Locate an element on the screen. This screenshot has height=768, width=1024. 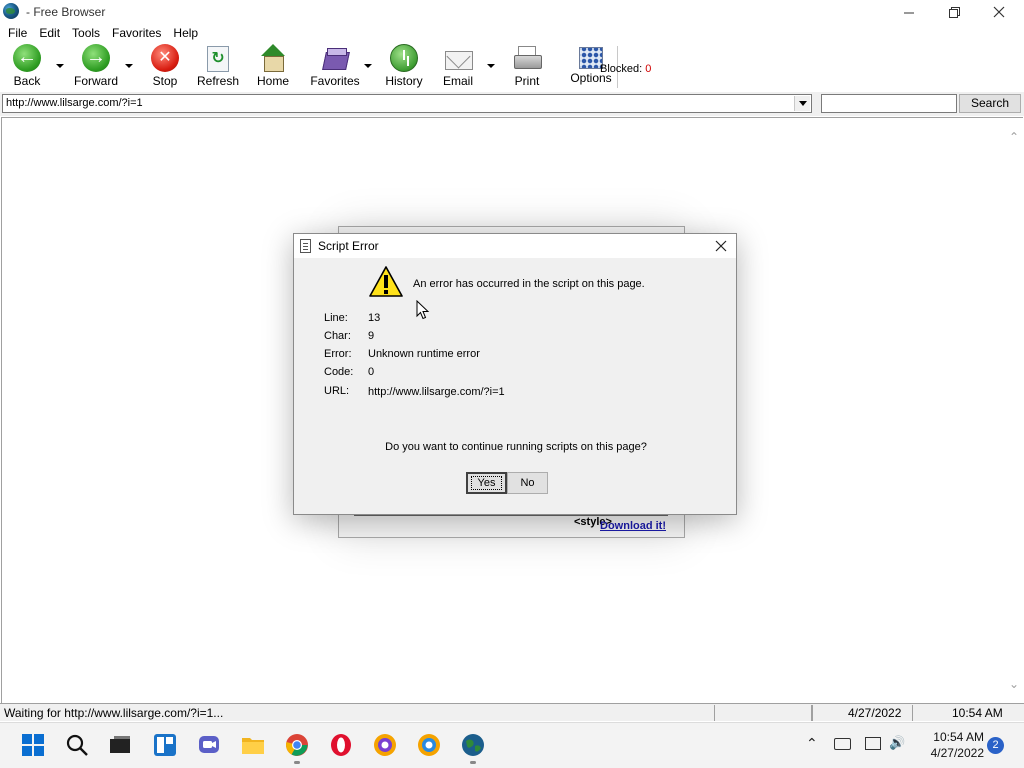
email-label: Email is located at coordinates (457, 81).